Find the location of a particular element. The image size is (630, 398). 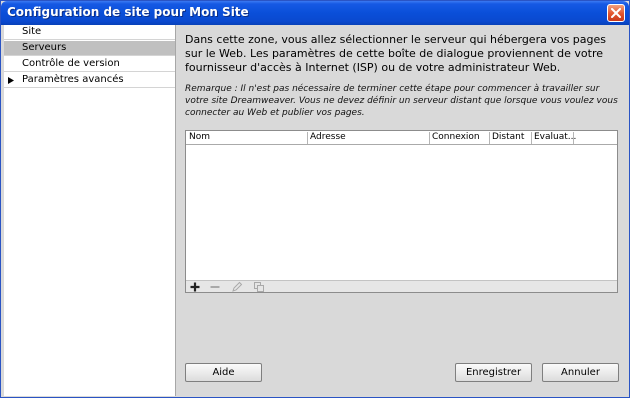

sidebar-item-label: Site is located at coordinates (32, 31).